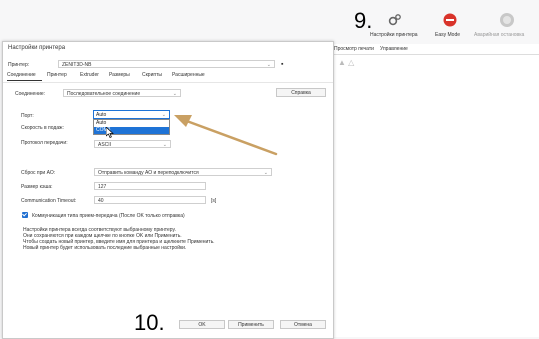 The height and width of the screenshot is (339, 539). Describe the element at coordinates (448, 35) in the screenshot. I see `easy-mode-toolbar-label: Easy Mode` at that location.